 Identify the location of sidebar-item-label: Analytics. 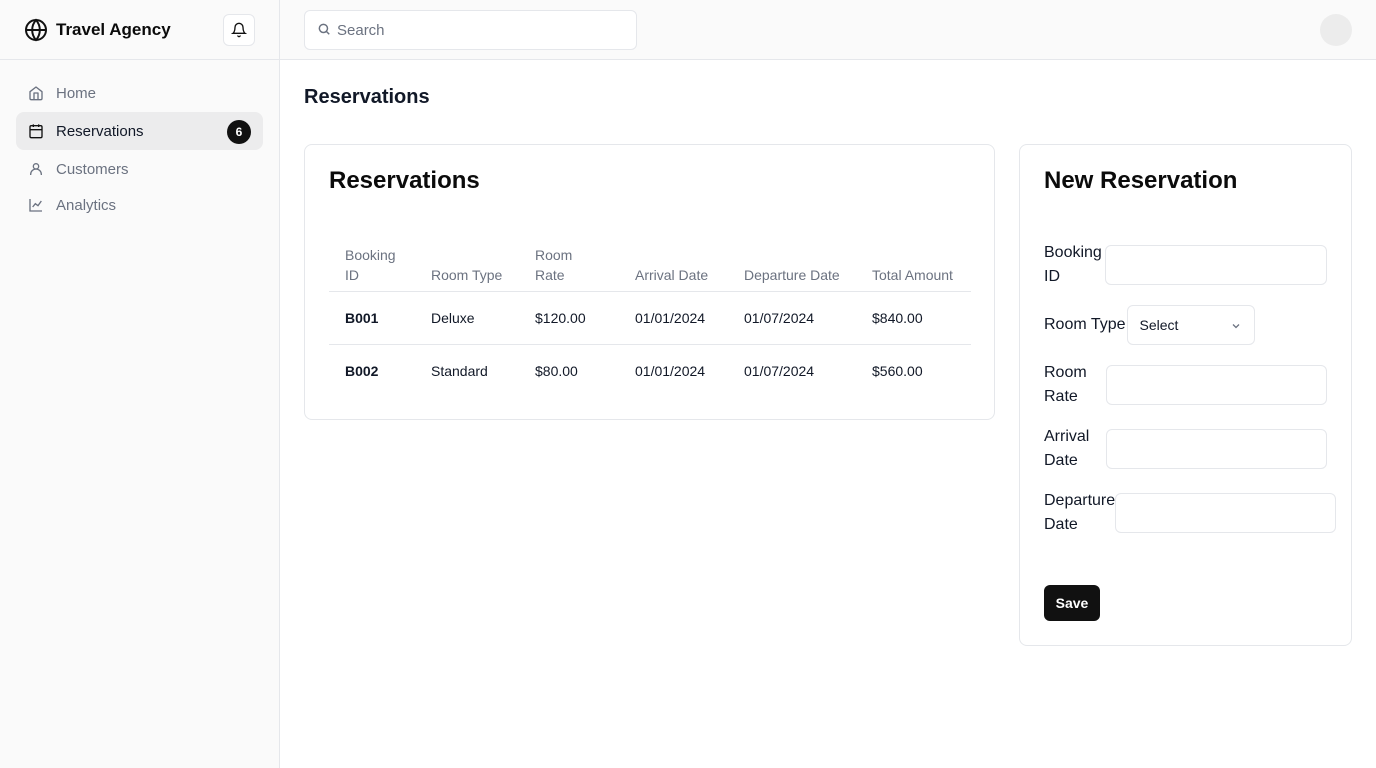
(86, 205).